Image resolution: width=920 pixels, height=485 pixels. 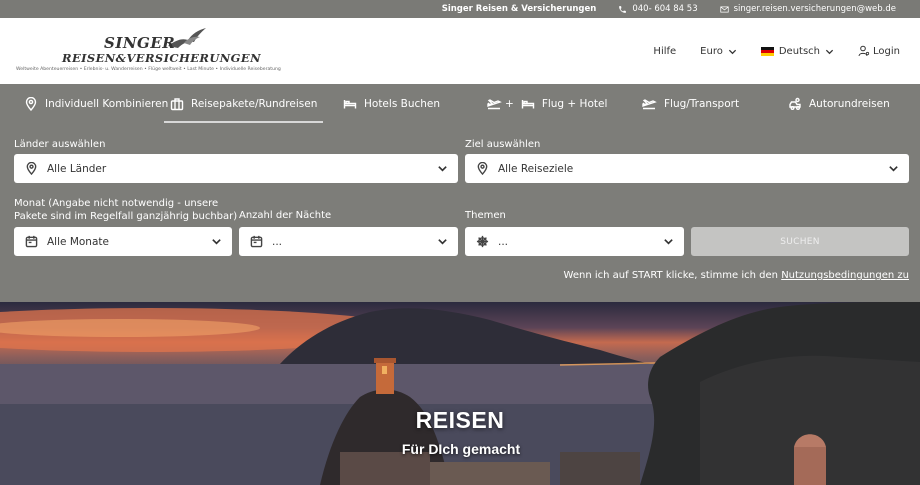 What do you see at coordinates (509, 104) in the screenshot?
I see `plus-sign: +` at bounding box center [509, 104].